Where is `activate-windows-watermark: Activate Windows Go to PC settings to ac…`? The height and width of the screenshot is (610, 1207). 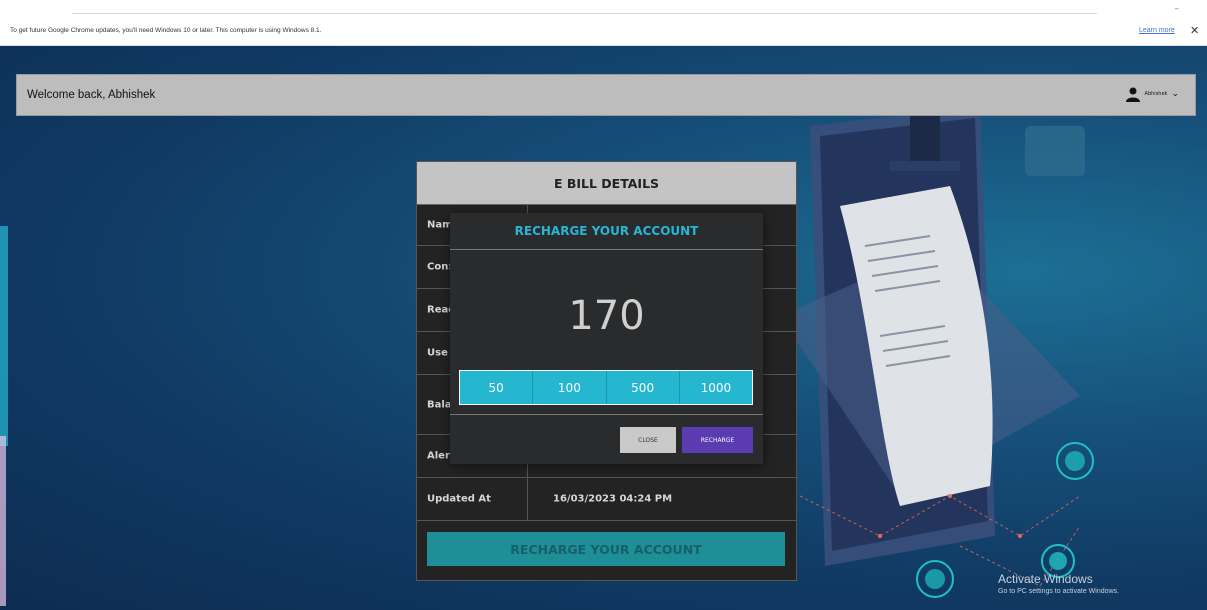
activate-windows-watermark: Activate Windows Go to PC settings to ac… is located at coordinates (1058, 583).